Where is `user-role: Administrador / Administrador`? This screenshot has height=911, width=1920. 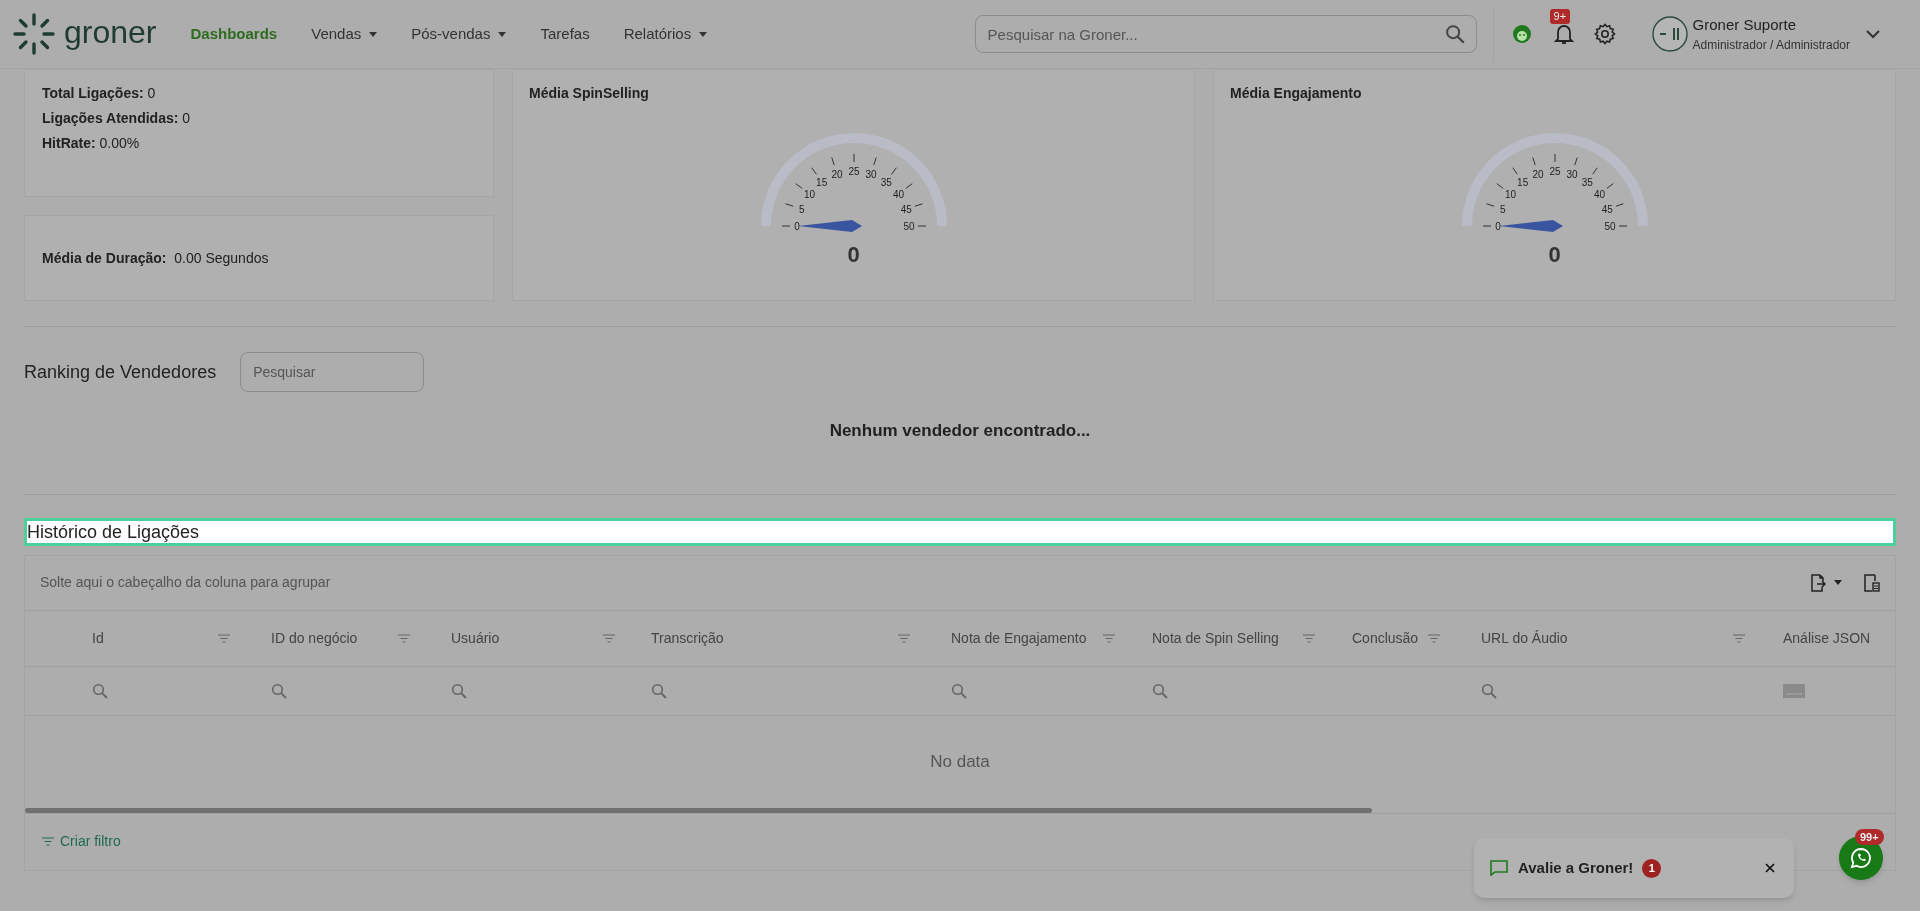 user-role: Administrador / Administrador is located at coordinates (1771, 46).